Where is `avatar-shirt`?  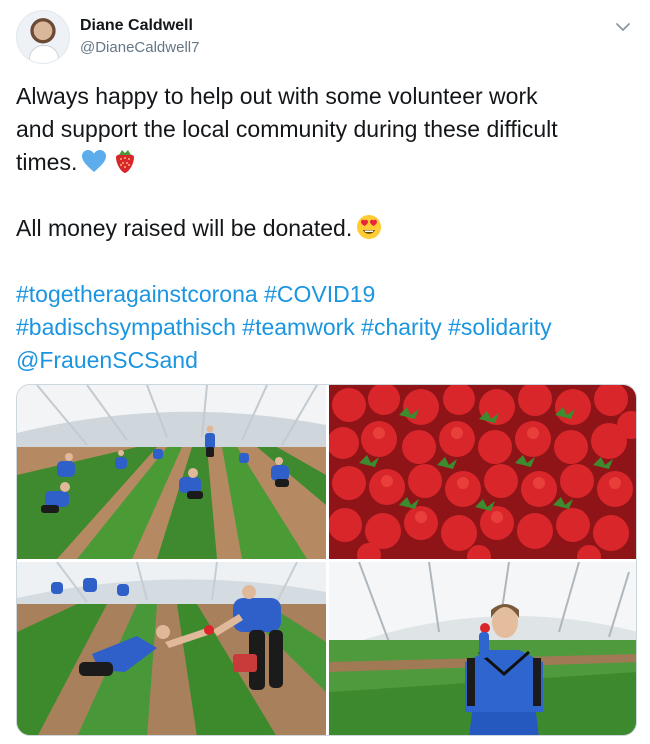 avatar-shirt is located at coordinates (44, 54).